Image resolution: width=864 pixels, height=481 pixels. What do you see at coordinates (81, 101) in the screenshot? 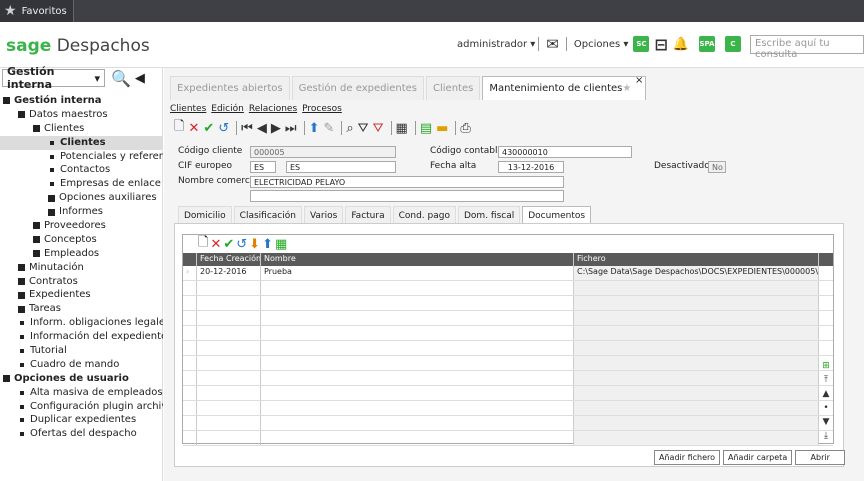
I see `sidebar-item: Gestión interna` at bounding box center [81, 101].